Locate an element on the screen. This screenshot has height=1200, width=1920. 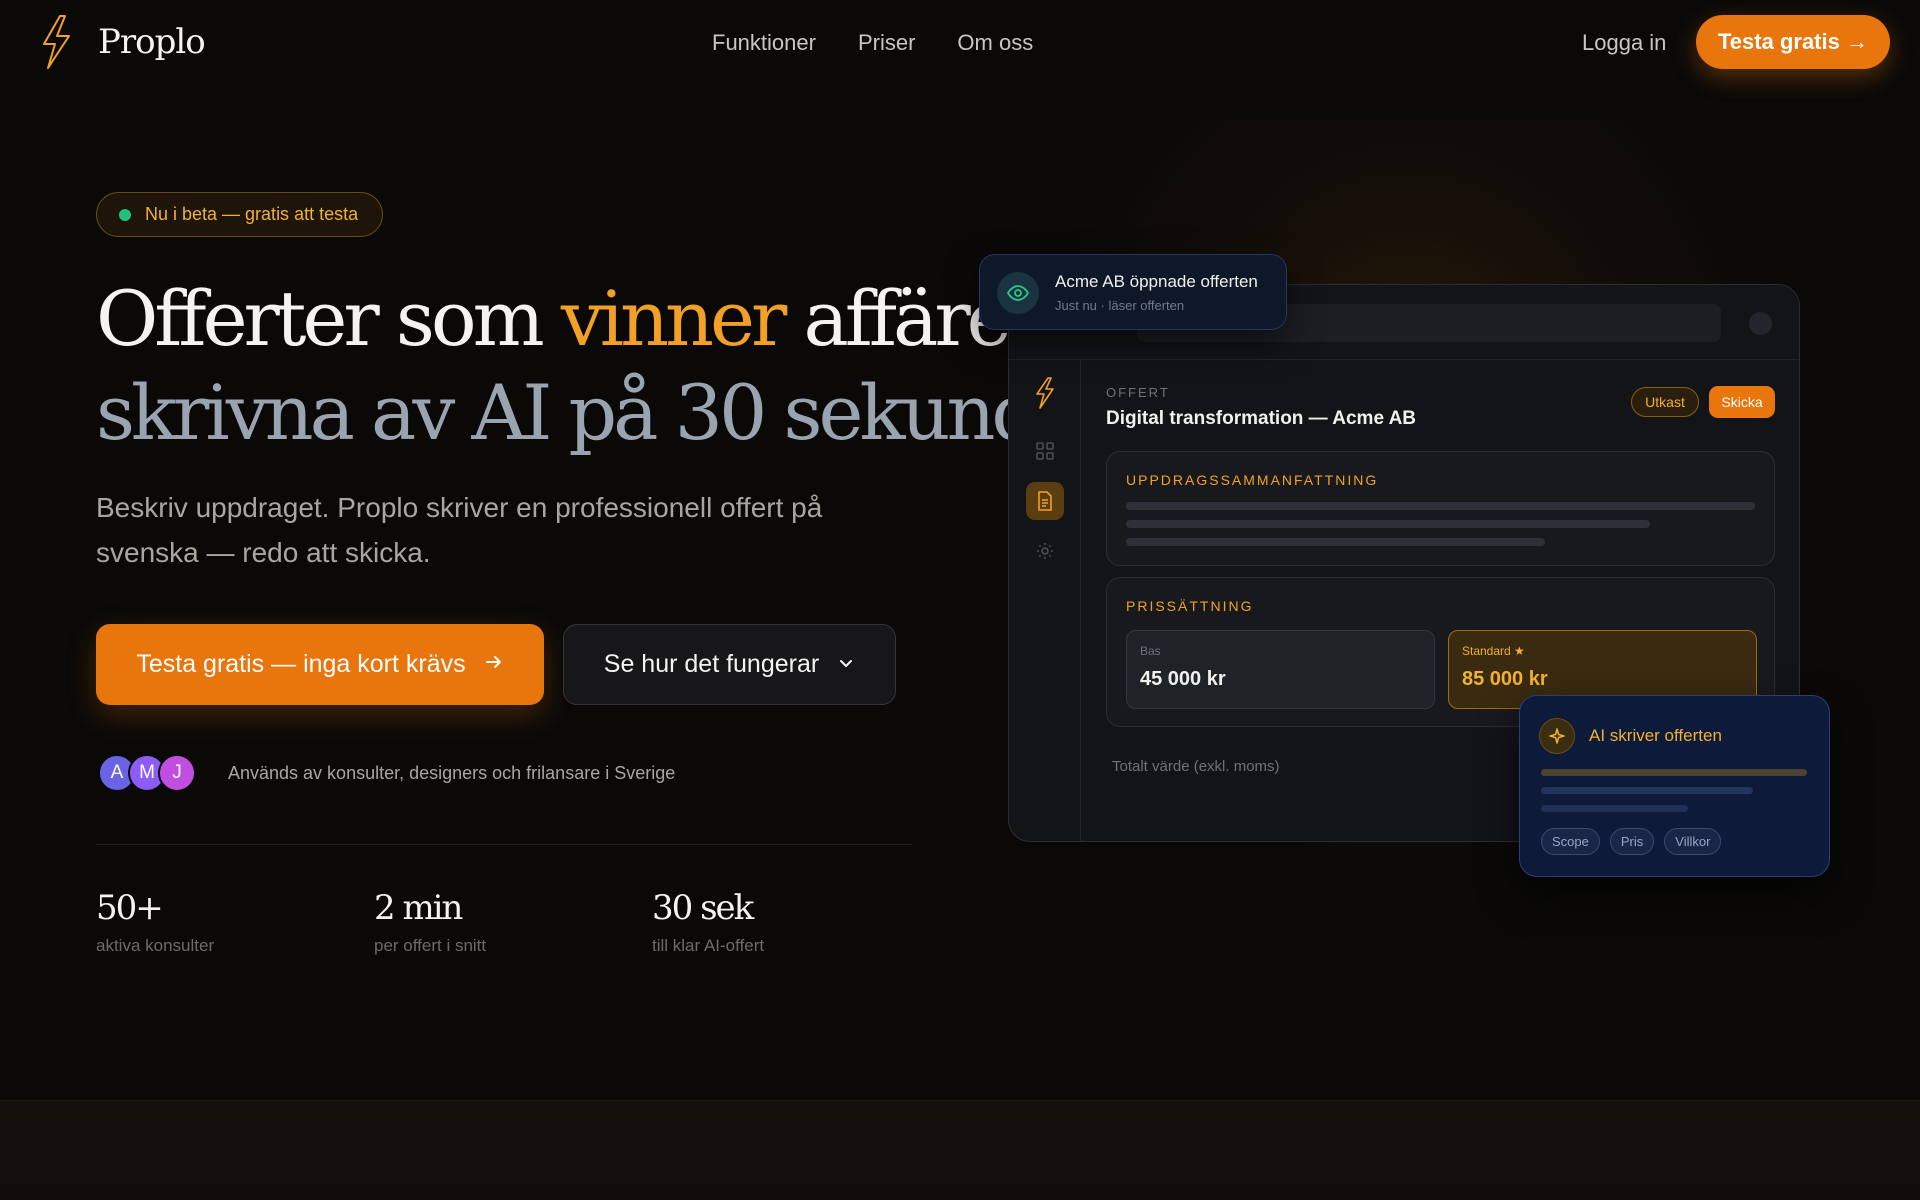
pricing-heading: PRISSÄTTNING is located at coordinates (1190, 606).